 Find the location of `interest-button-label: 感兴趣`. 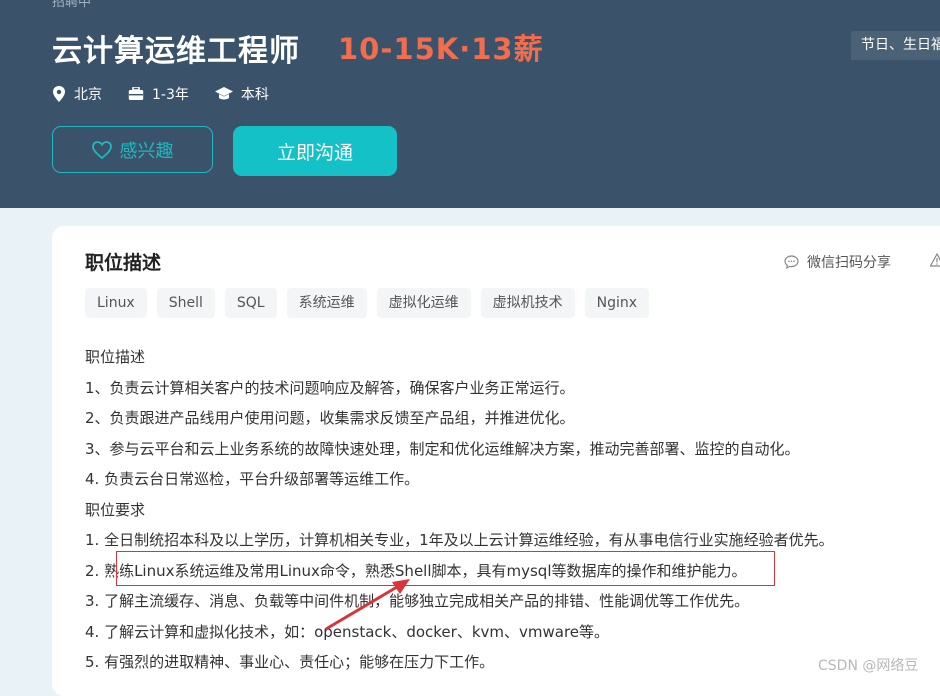

interest-button-label: 感兴趣 is located at coordinates (146, 151).